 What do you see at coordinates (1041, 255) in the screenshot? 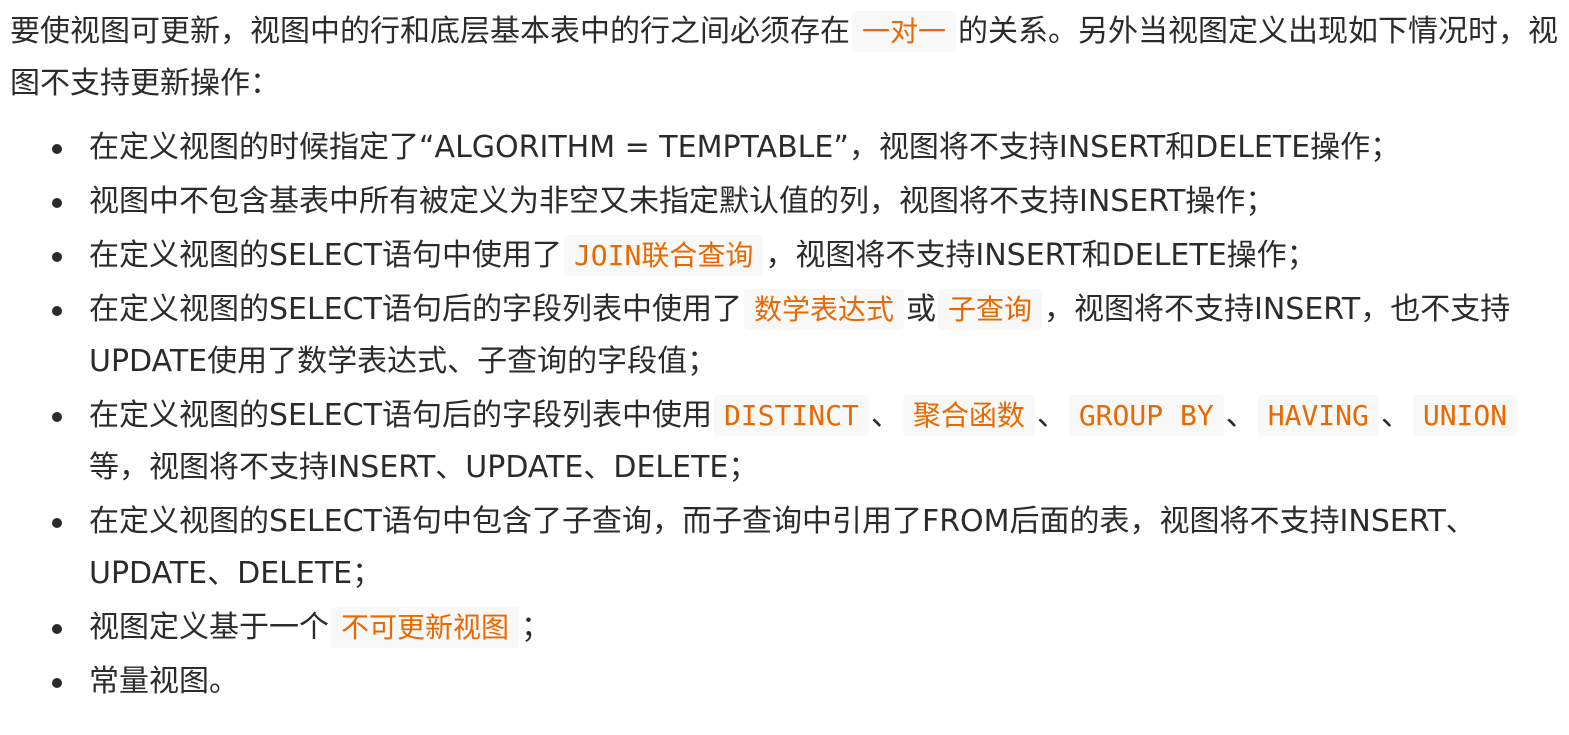
I see `list-item-text: ，视图将不支持INSERT和DELETE操作；` at bounding box center [1041, 255].